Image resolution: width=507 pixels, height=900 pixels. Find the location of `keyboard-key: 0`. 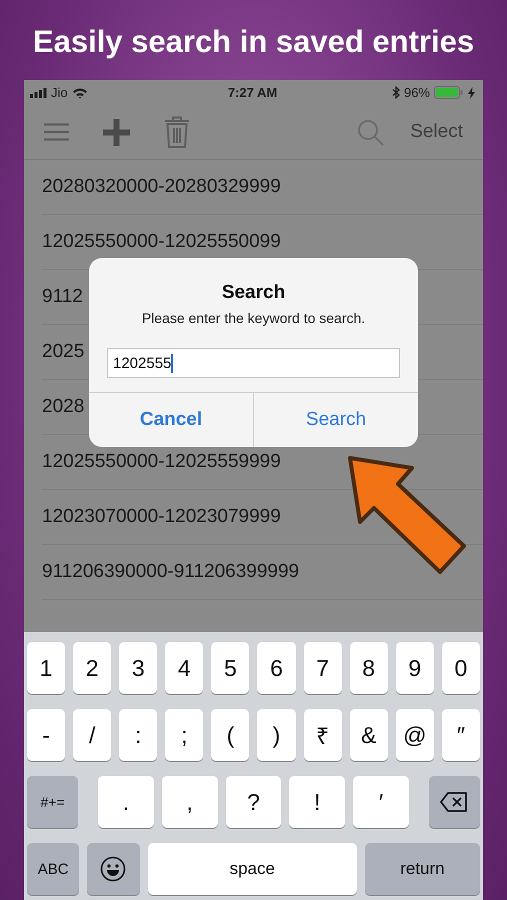

keyboard-key: 0 is located at coordinates (461, 668).